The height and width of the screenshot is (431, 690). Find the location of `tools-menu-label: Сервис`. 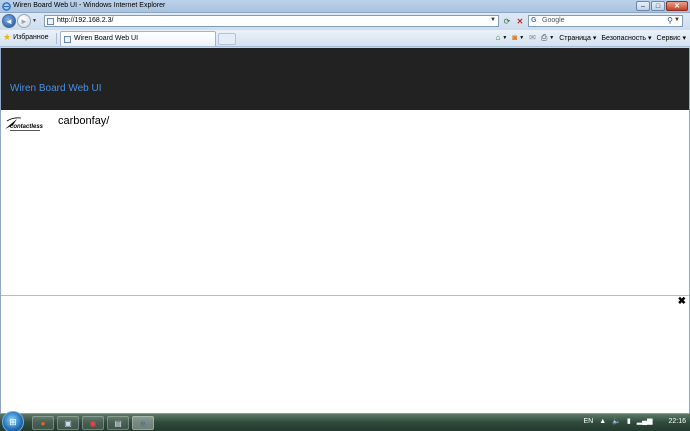

tools-menu-label: Сервис is located at coordinates (668, 38).